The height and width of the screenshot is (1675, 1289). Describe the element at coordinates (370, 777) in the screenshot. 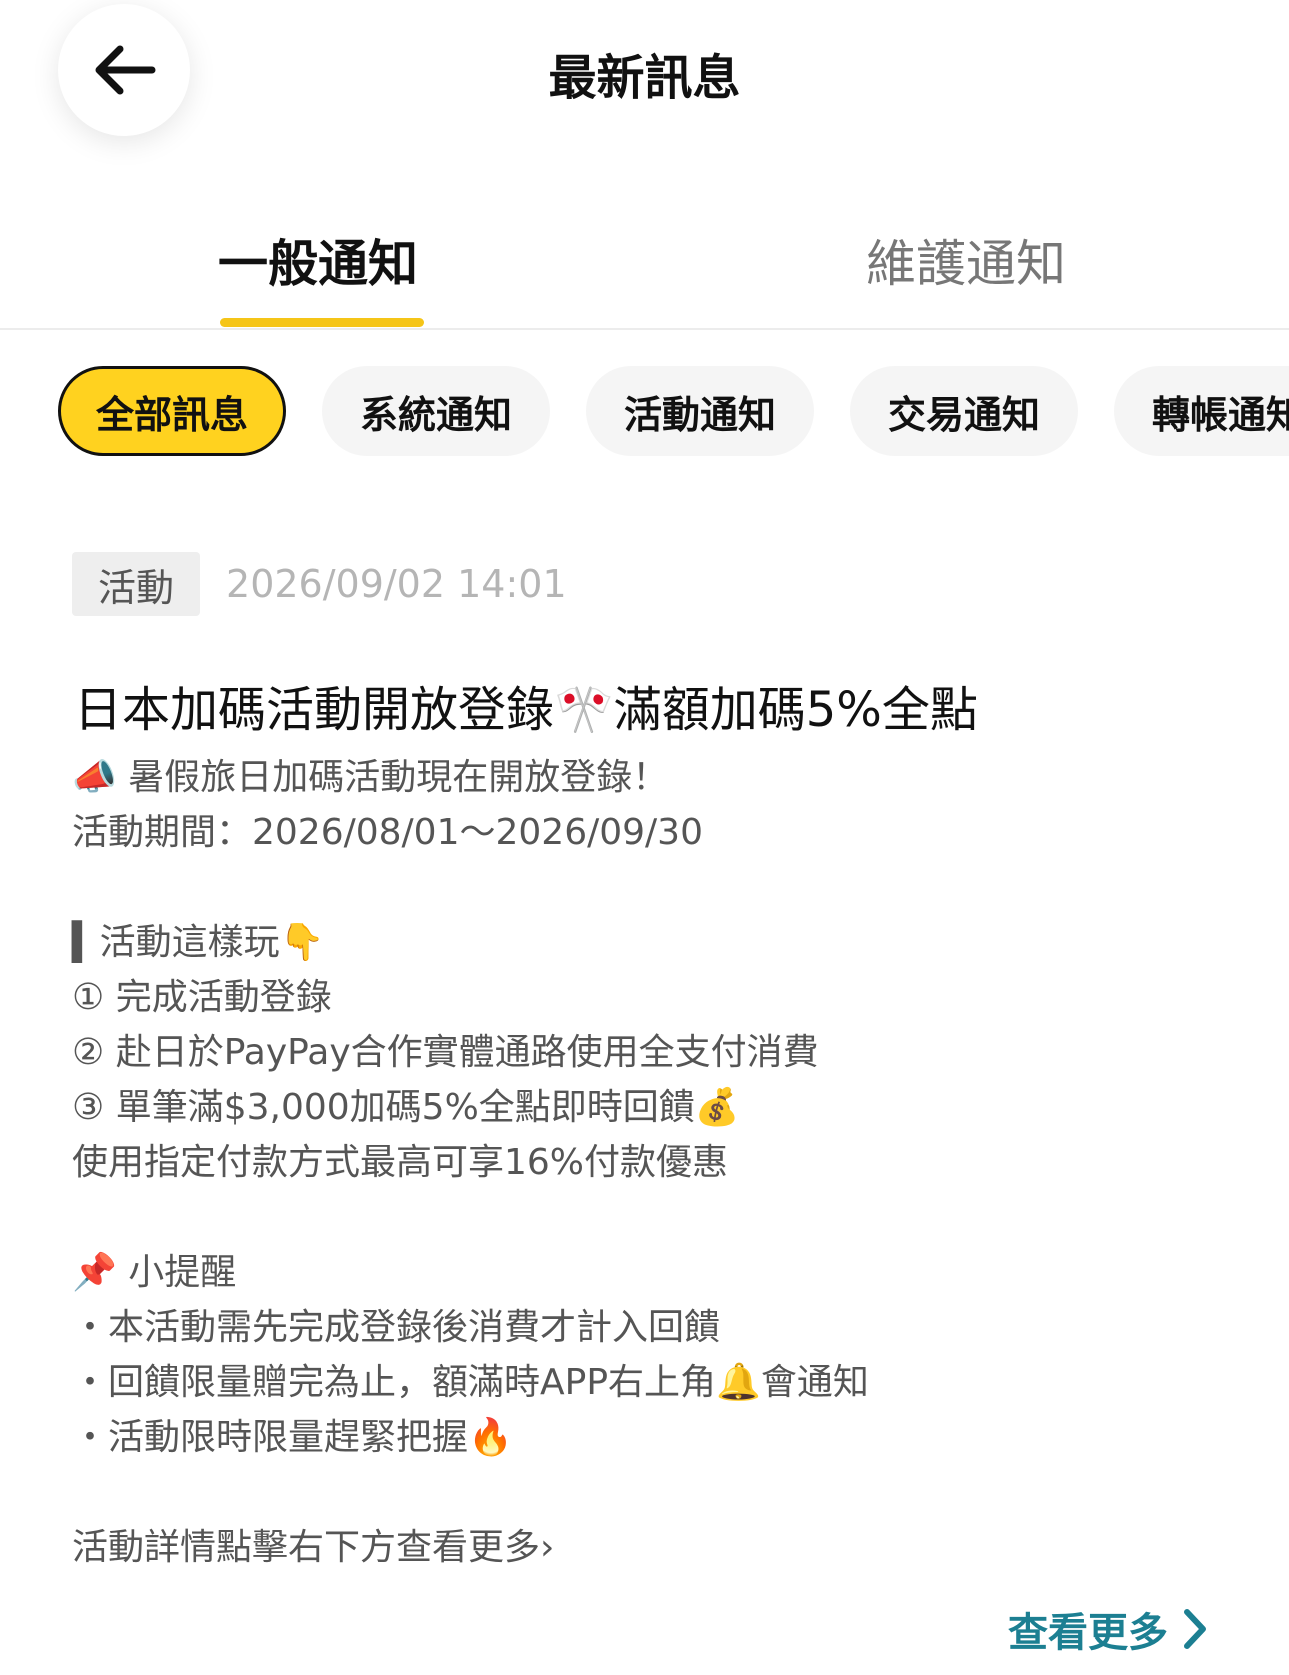

I see `body-line: 📣 暑假旅日加碼活動現在開放登錄！` at that location.